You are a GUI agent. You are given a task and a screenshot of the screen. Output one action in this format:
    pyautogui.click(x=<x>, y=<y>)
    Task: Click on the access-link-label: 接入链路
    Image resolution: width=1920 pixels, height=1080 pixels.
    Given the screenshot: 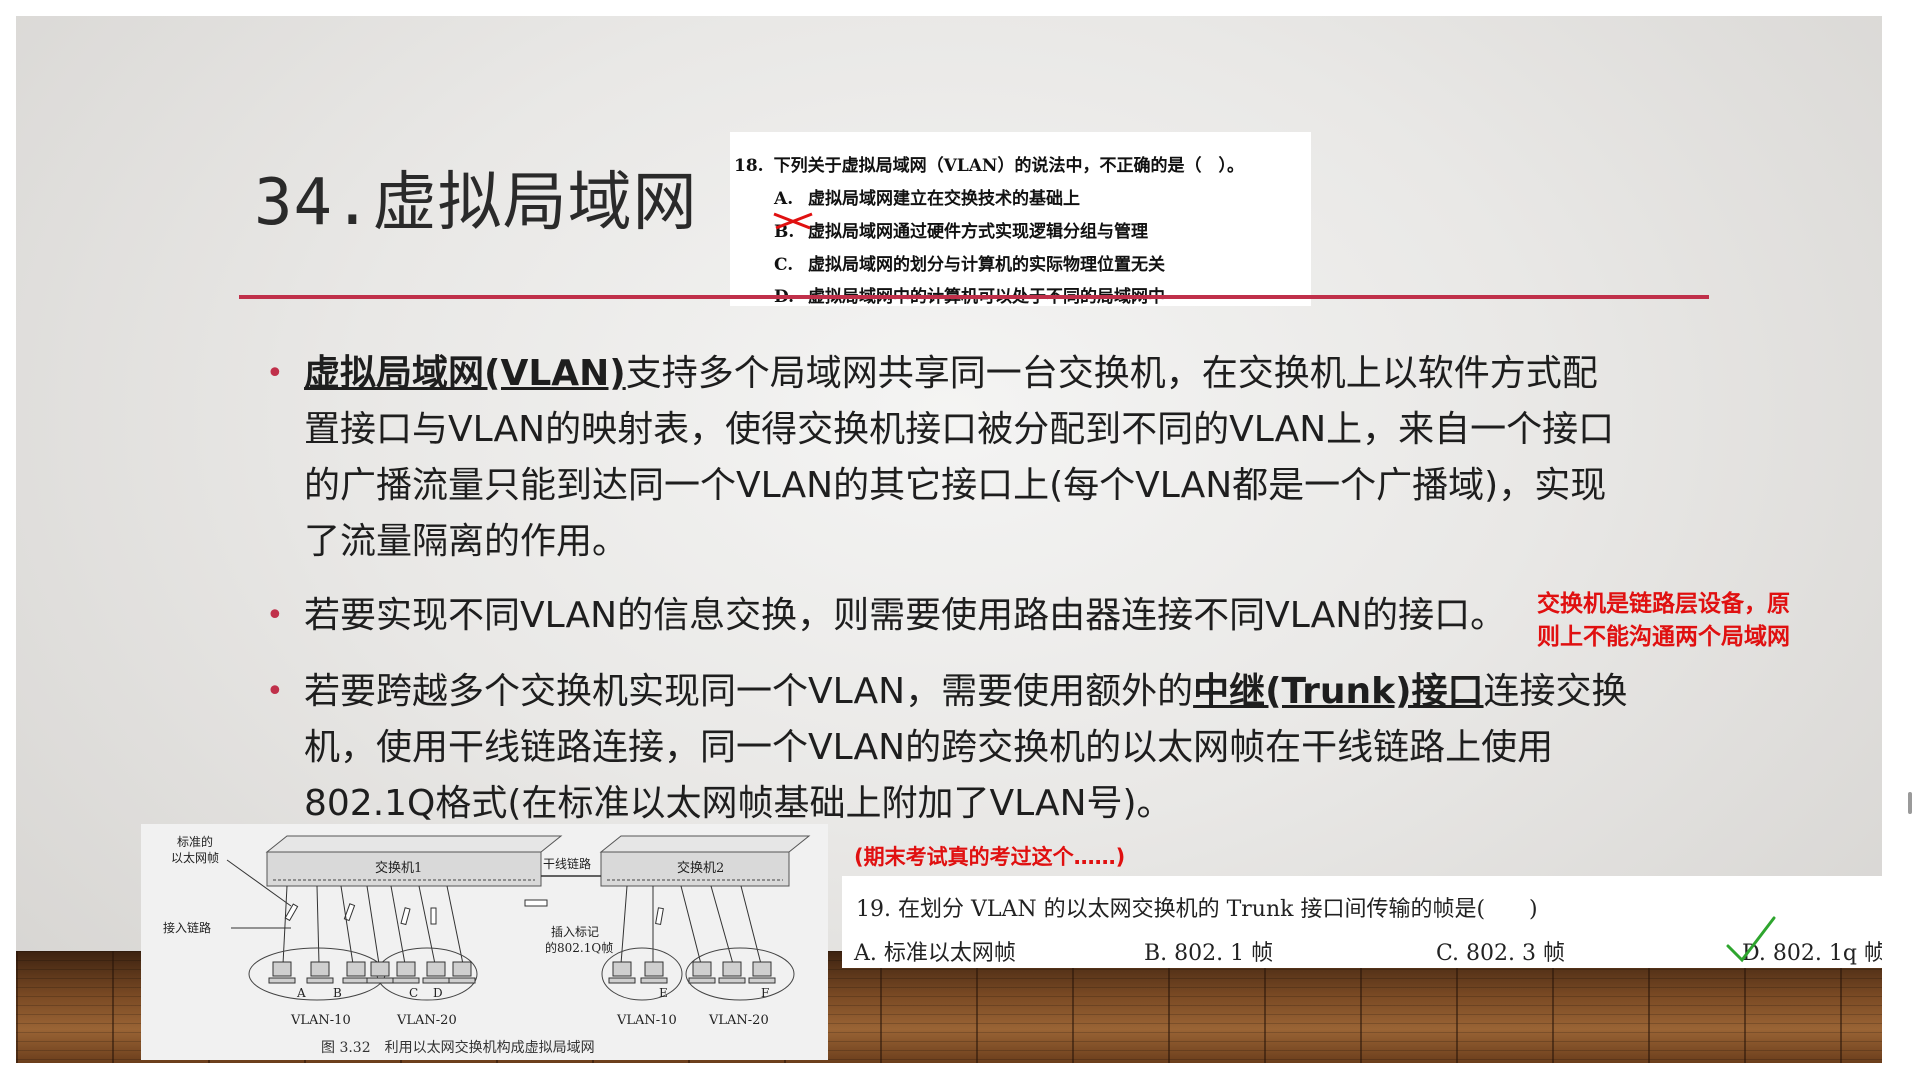 What is the action you would take?
    pyautogui.click(x=187, y=927)
    